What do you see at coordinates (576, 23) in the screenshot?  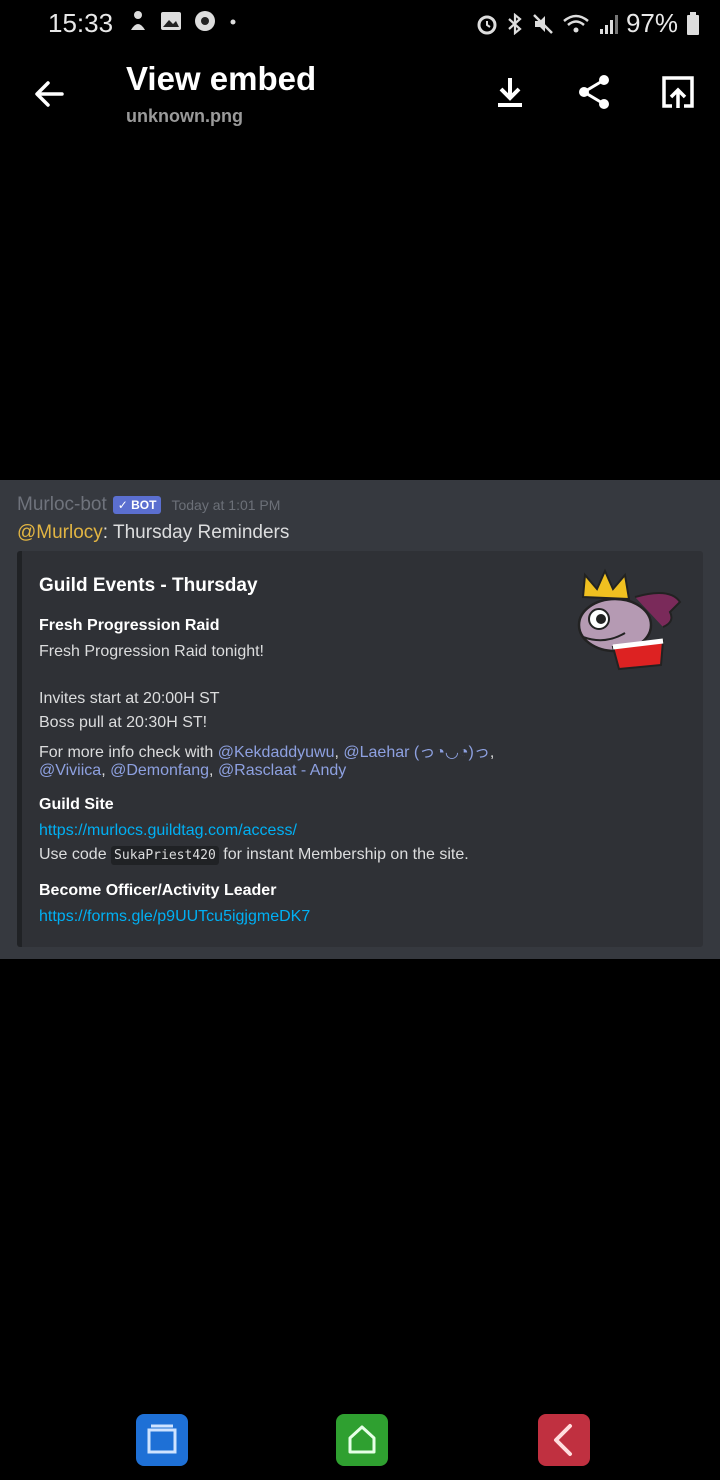 I see `wifi-icon` at bounding box center [576, 23].